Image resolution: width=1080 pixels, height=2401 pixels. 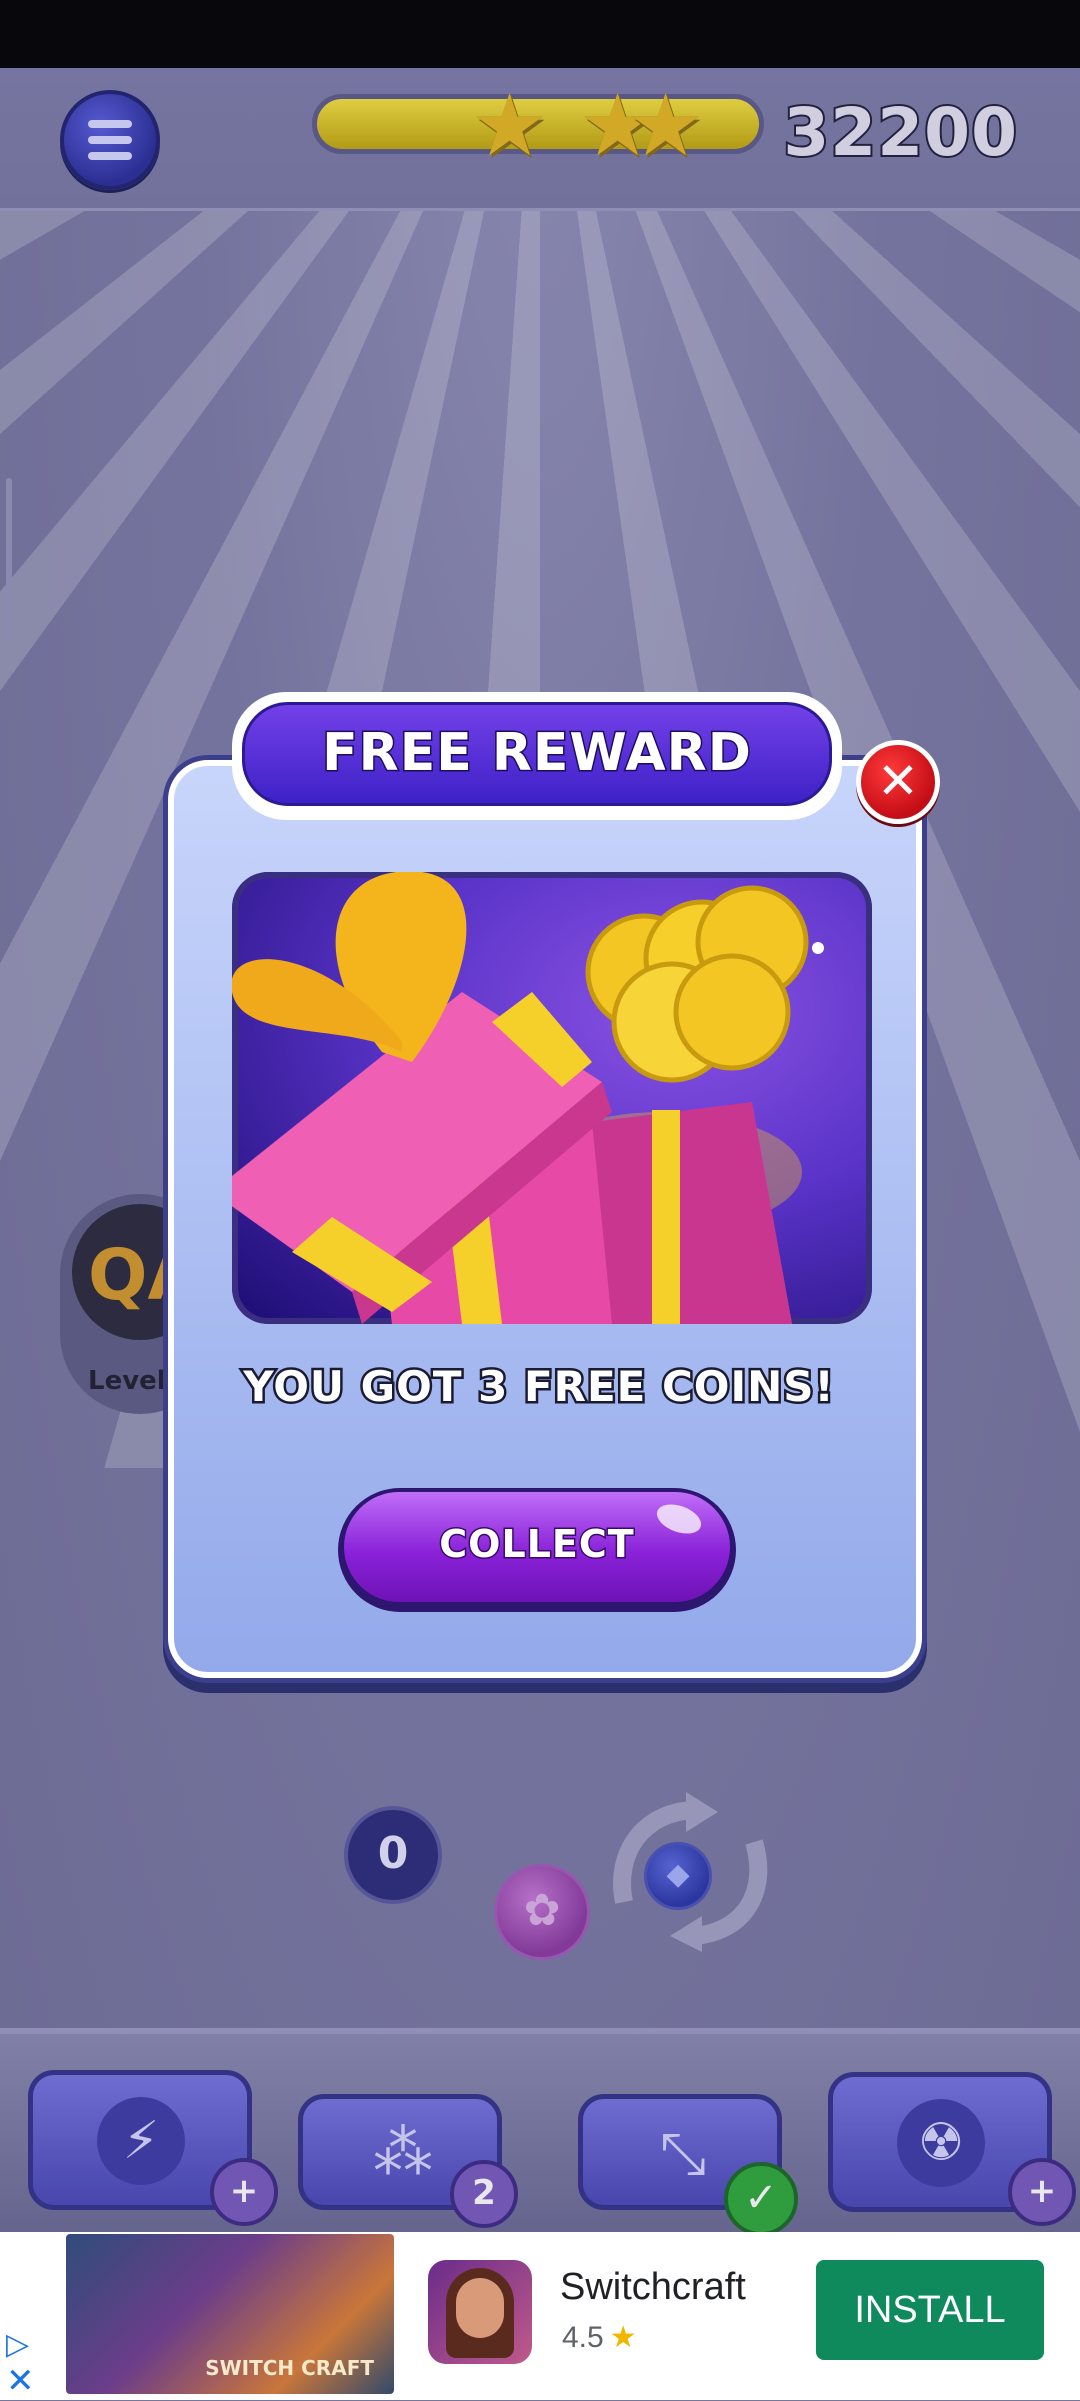 I want to click on popup-title-banner: FREE REWARD, so click(x=537, y=756).